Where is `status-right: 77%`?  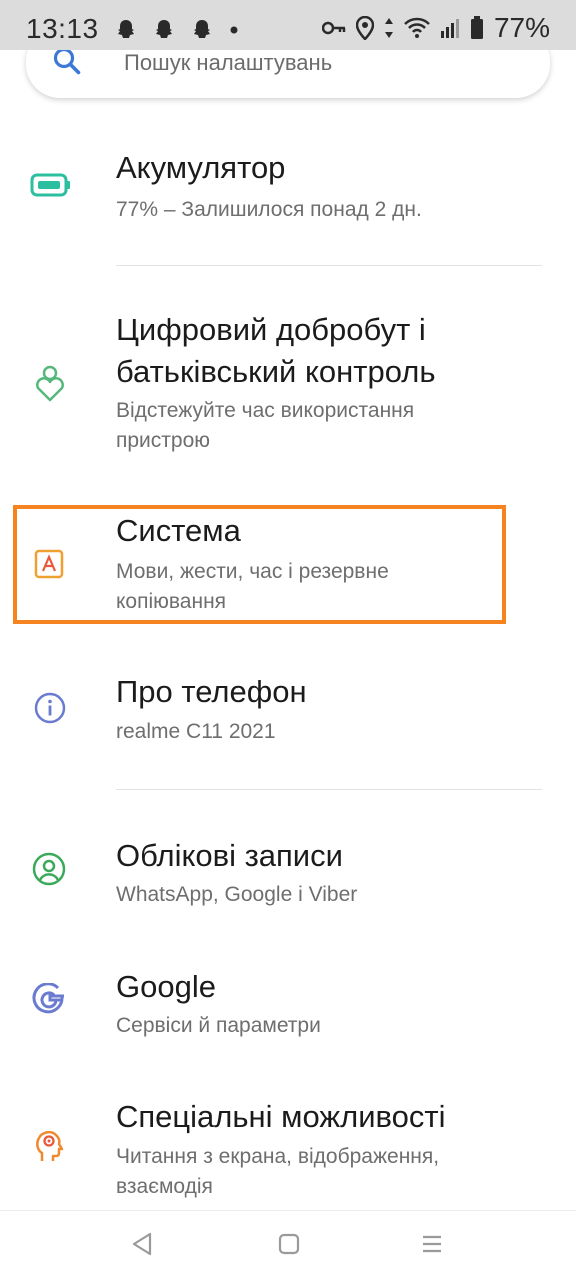 status-right: 77% is located at coordinates (435, 28).